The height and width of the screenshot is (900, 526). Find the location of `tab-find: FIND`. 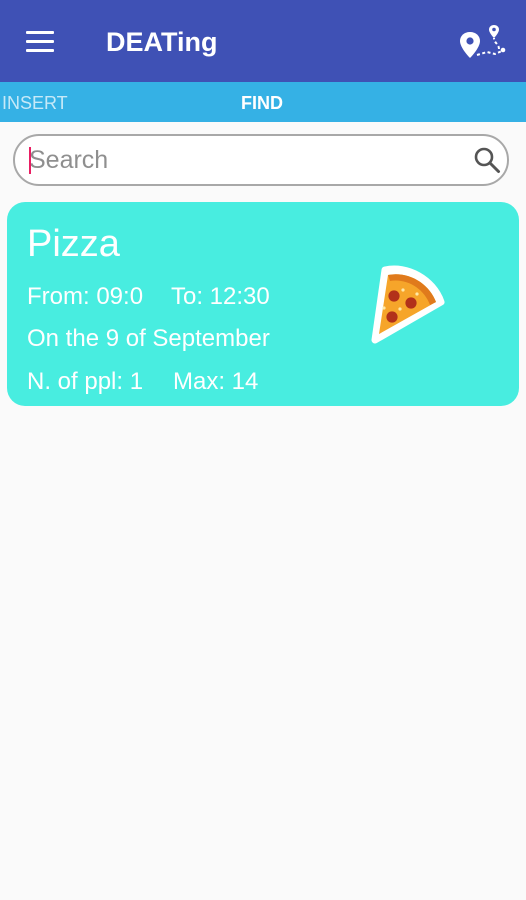

tab-find: FIND is located at coordinates (262, 102).